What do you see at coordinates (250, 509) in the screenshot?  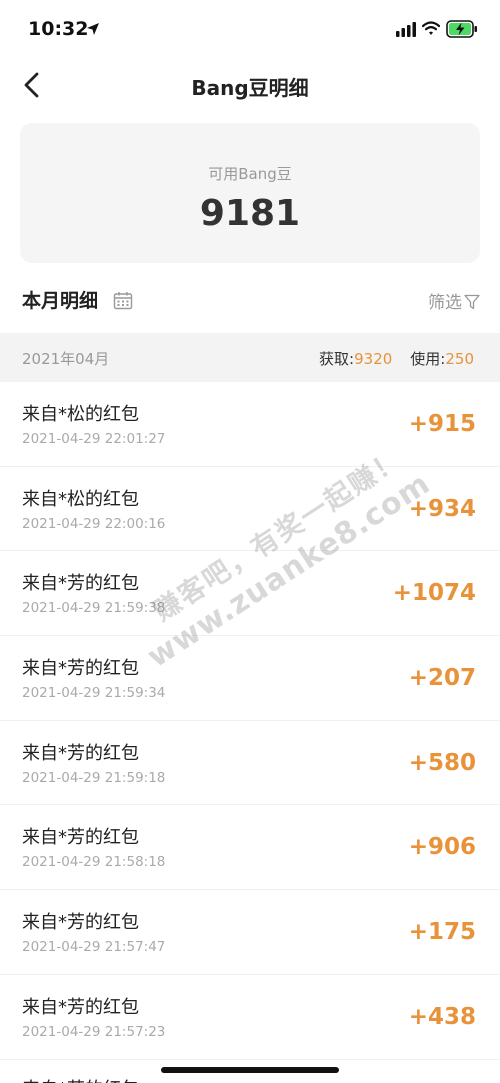 I see `list-item: 来自*松的红包 2021-04-29 22:00:16 +934` at bounding box center [250, 509].